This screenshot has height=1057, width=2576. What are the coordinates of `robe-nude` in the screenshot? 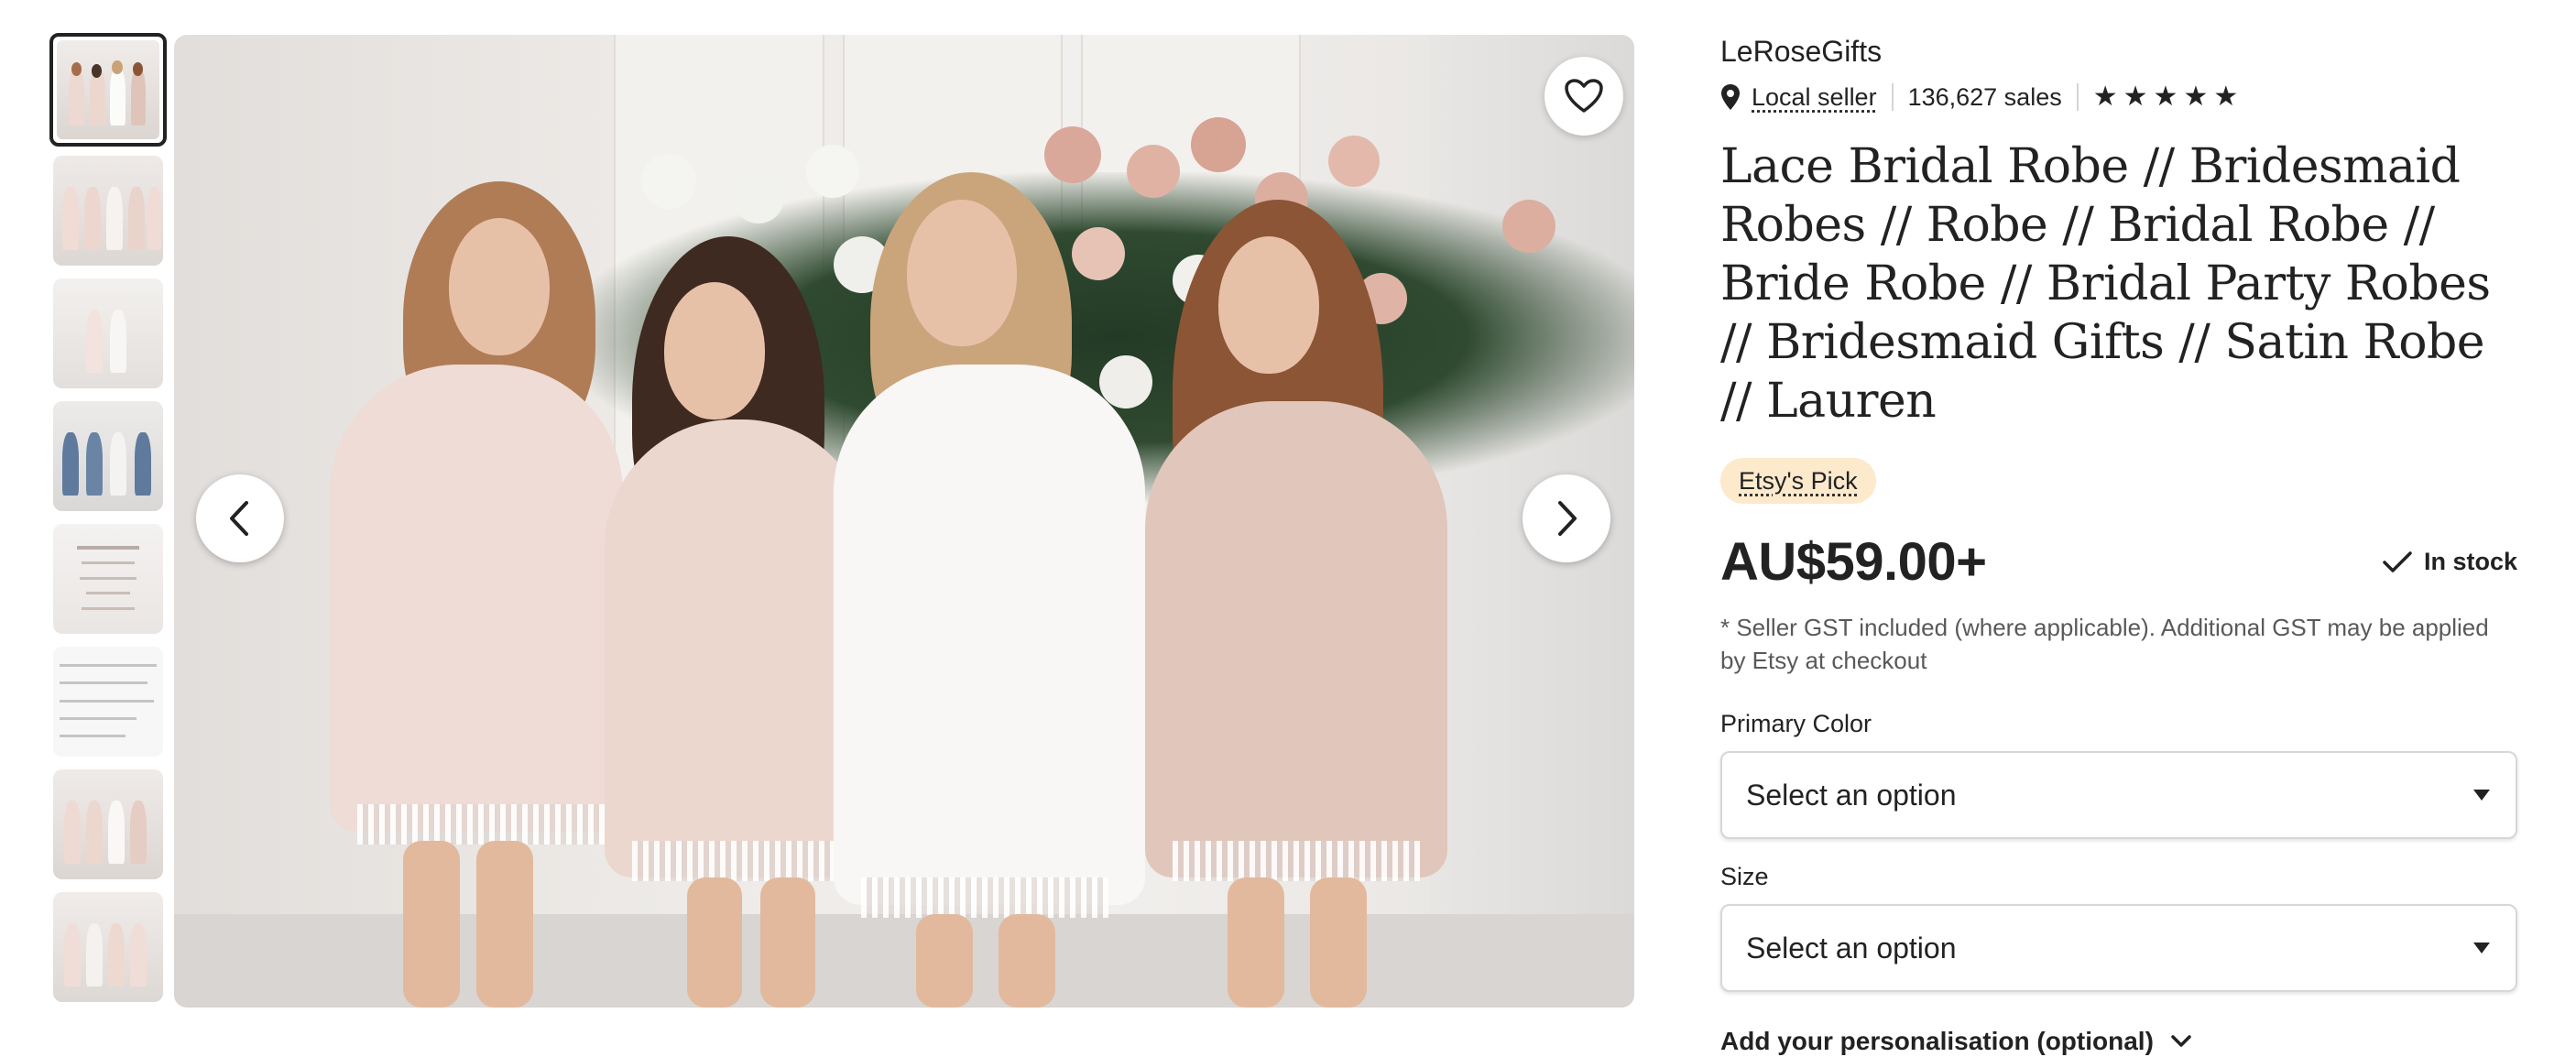 It's located at (1296, 639).